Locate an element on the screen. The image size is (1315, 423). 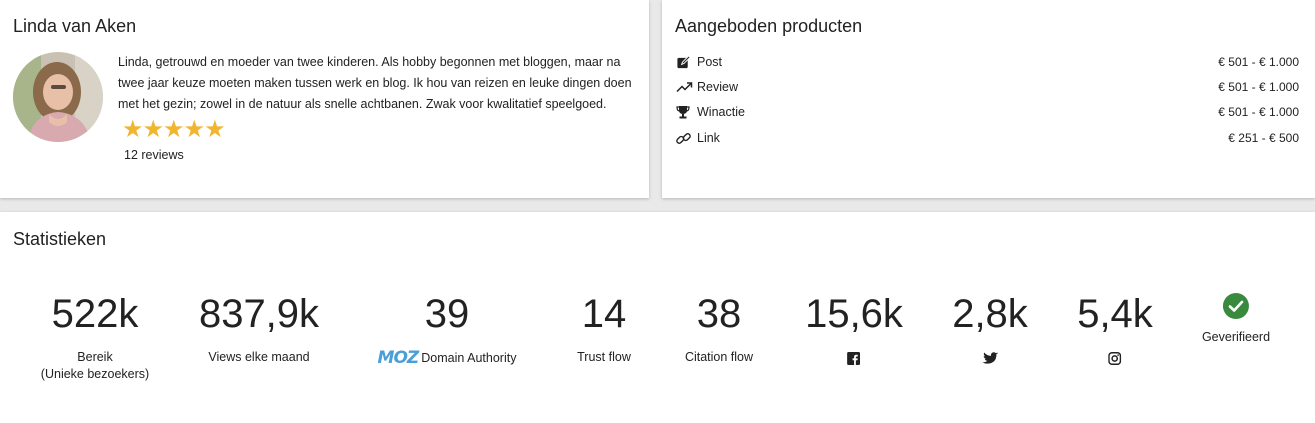
avatar is located at coordinates (58, 97).